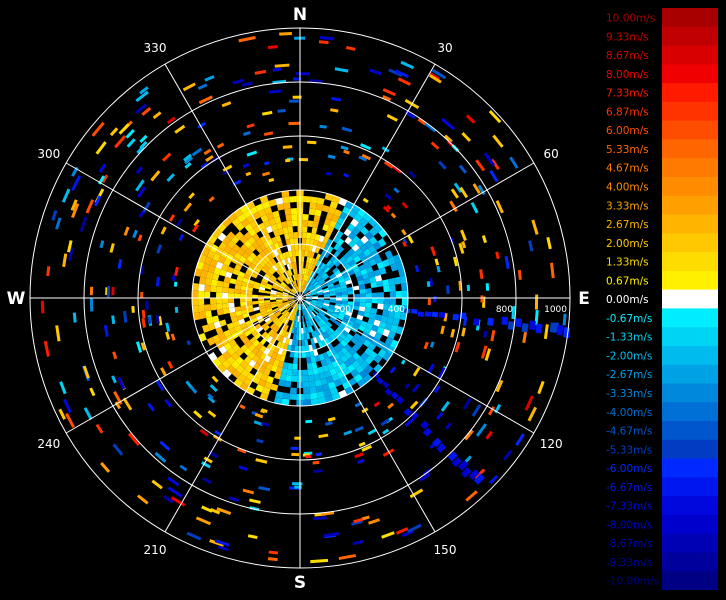 This screenshot has width=726, height=600. What do you see at coordinates (629, 450) in the screenshot?
I see `legend-label: -5.33m/s` at bounding box center [629, 450].